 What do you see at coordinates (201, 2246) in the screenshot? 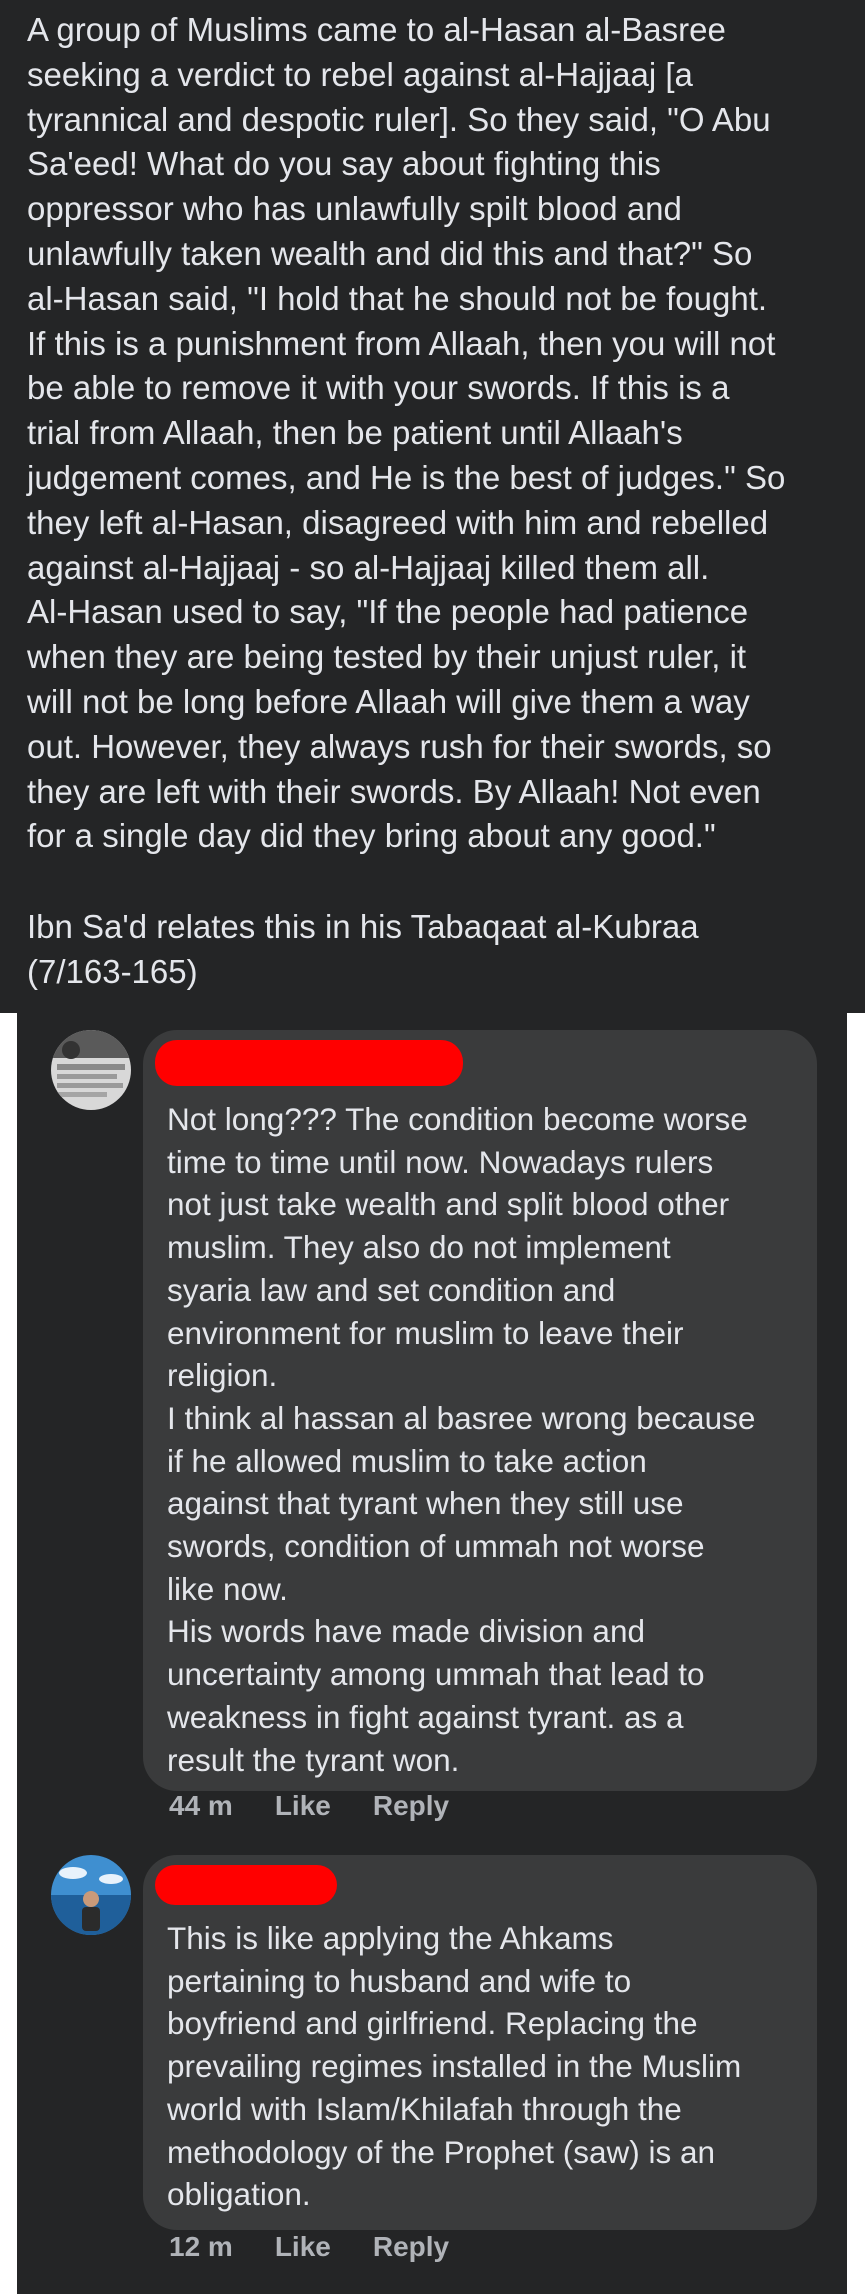
I see `comment-timestamp: 12 m` at bounding box center [201, 2246].